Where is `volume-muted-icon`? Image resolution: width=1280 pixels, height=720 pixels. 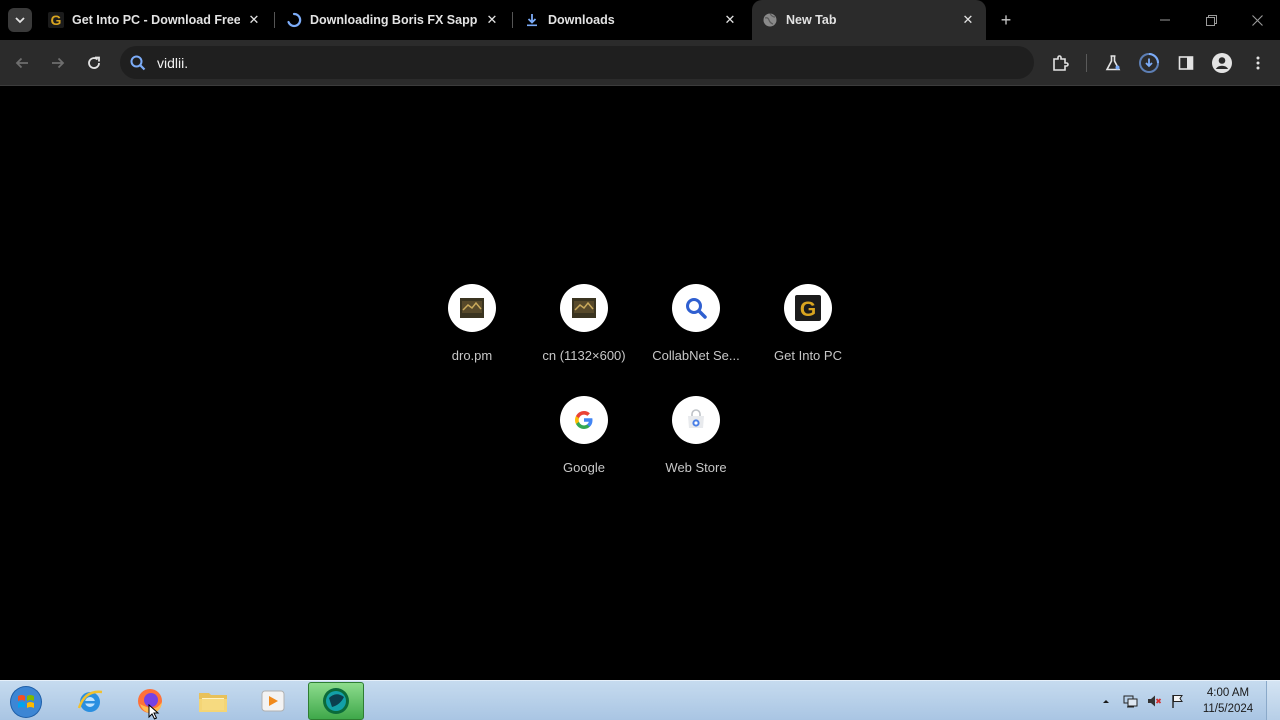 volume-muted-icon is located at coordinates (1155, 701).